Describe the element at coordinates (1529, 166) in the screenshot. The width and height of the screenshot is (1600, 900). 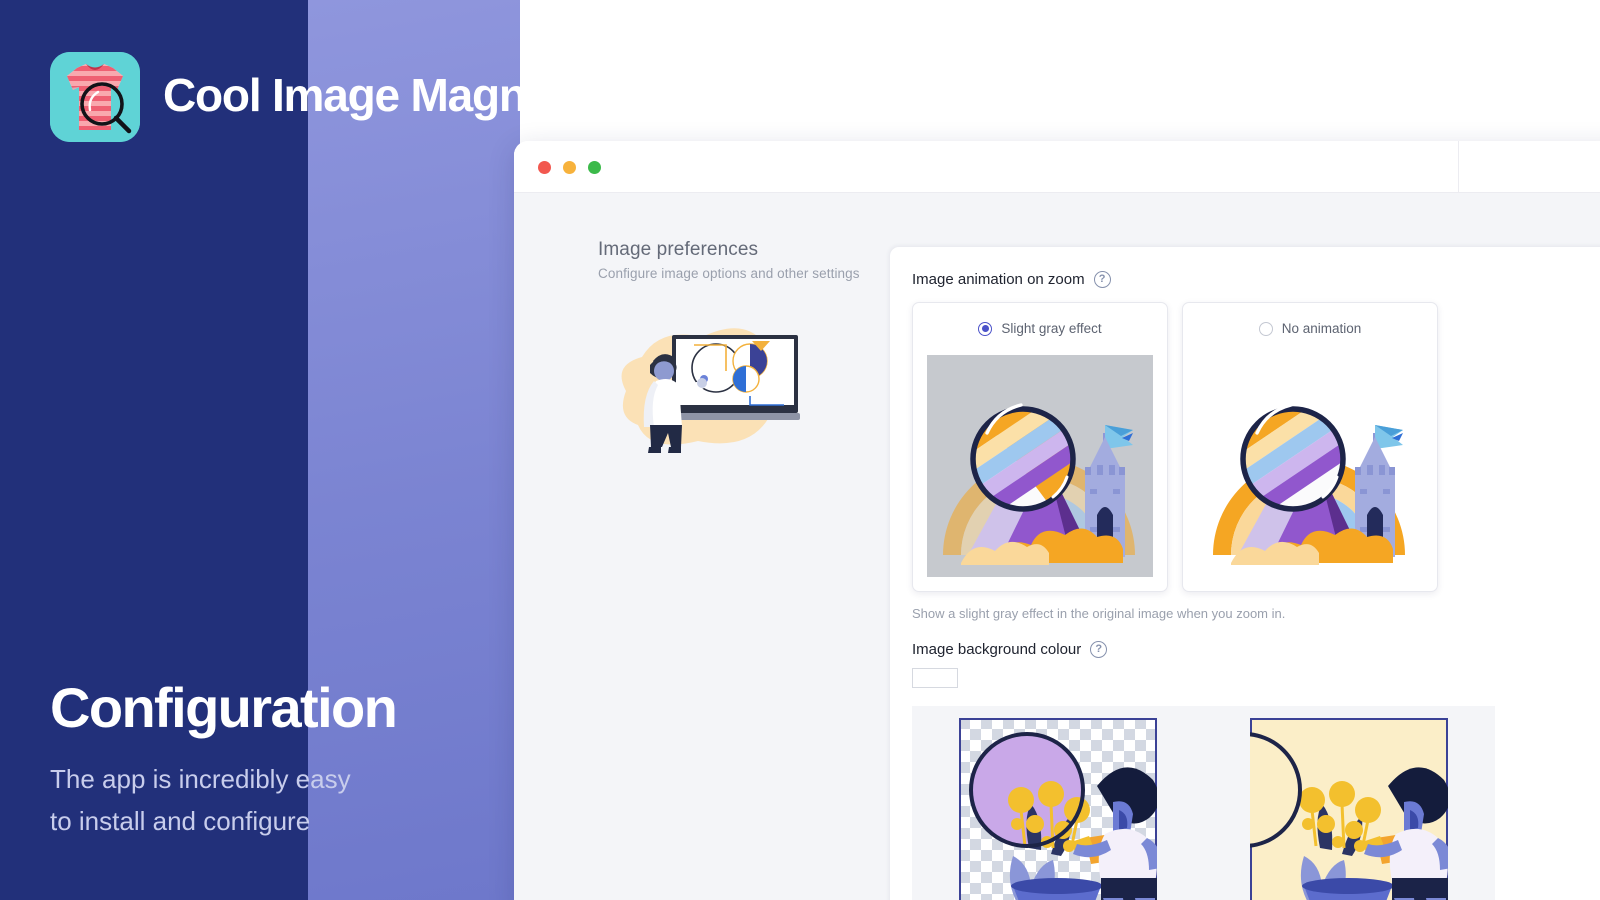
I see `titlebar-right-section` at that location.